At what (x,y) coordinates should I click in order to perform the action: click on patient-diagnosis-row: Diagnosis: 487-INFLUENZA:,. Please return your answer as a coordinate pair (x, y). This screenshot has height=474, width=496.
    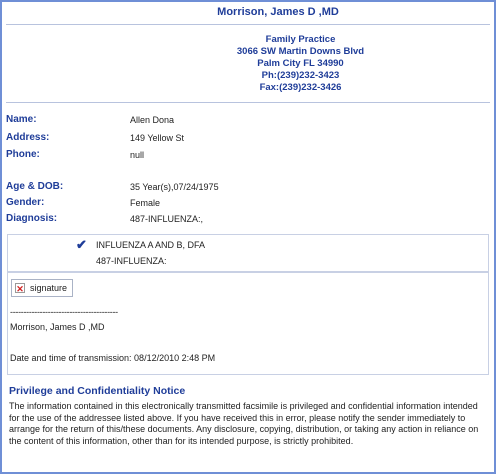
    Looking at the image, I should click on (246, 220).